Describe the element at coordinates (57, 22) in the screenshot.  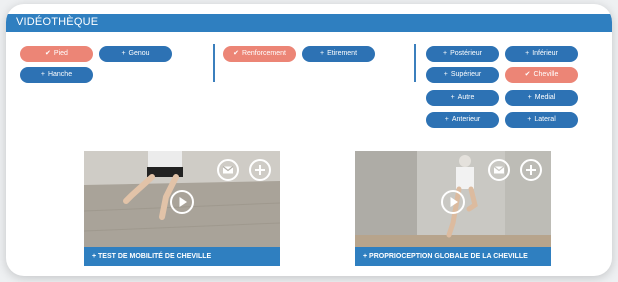
I see `page-title: VIDÉOTHÈQUE` at that location.